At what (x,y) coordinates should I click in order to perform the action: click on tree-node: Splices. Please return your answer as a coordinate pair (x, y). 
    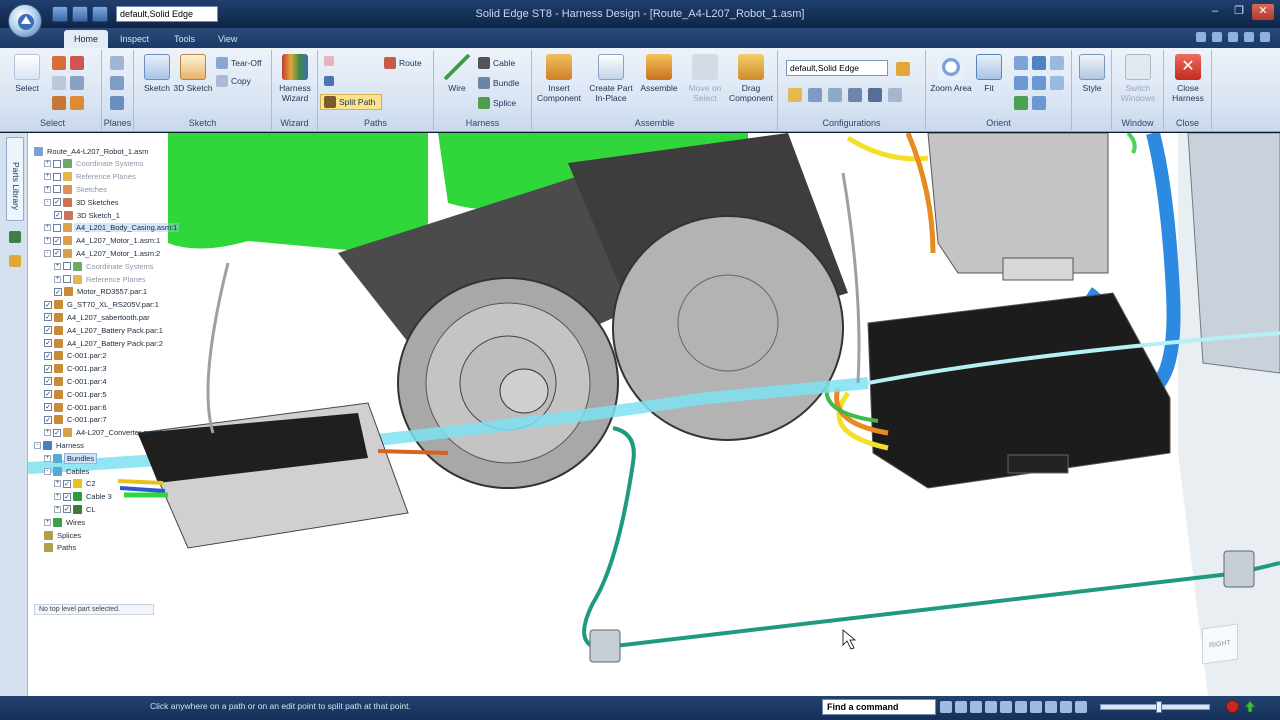
    Looking at the image, I should click on (63, 535).